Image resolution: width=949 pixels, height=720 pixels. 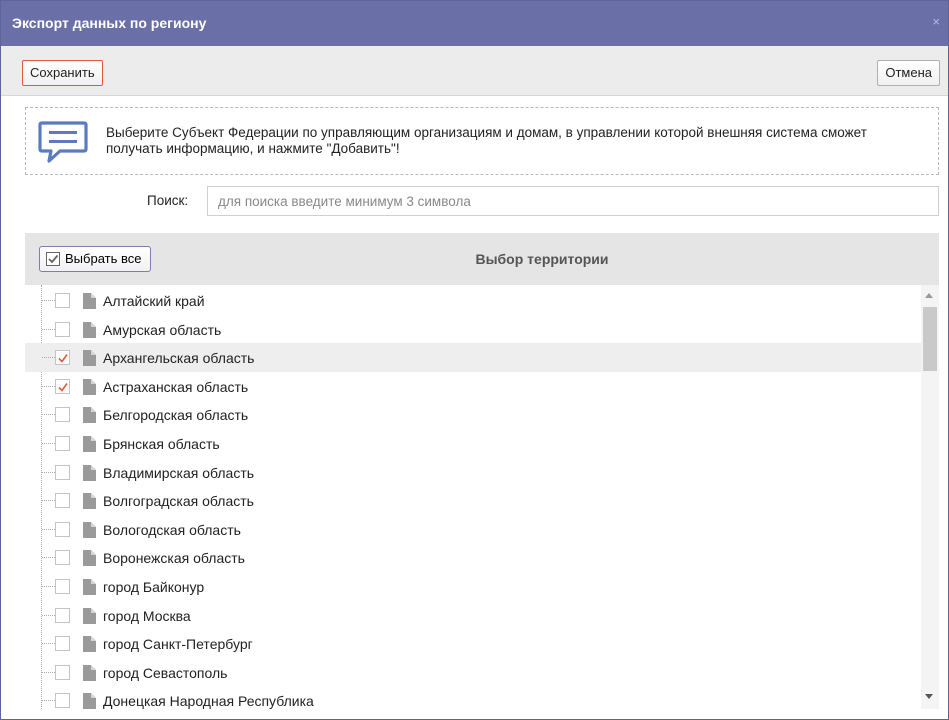 I want to click on region-tree-item: Архангельская область, so click(x=473, y=358).